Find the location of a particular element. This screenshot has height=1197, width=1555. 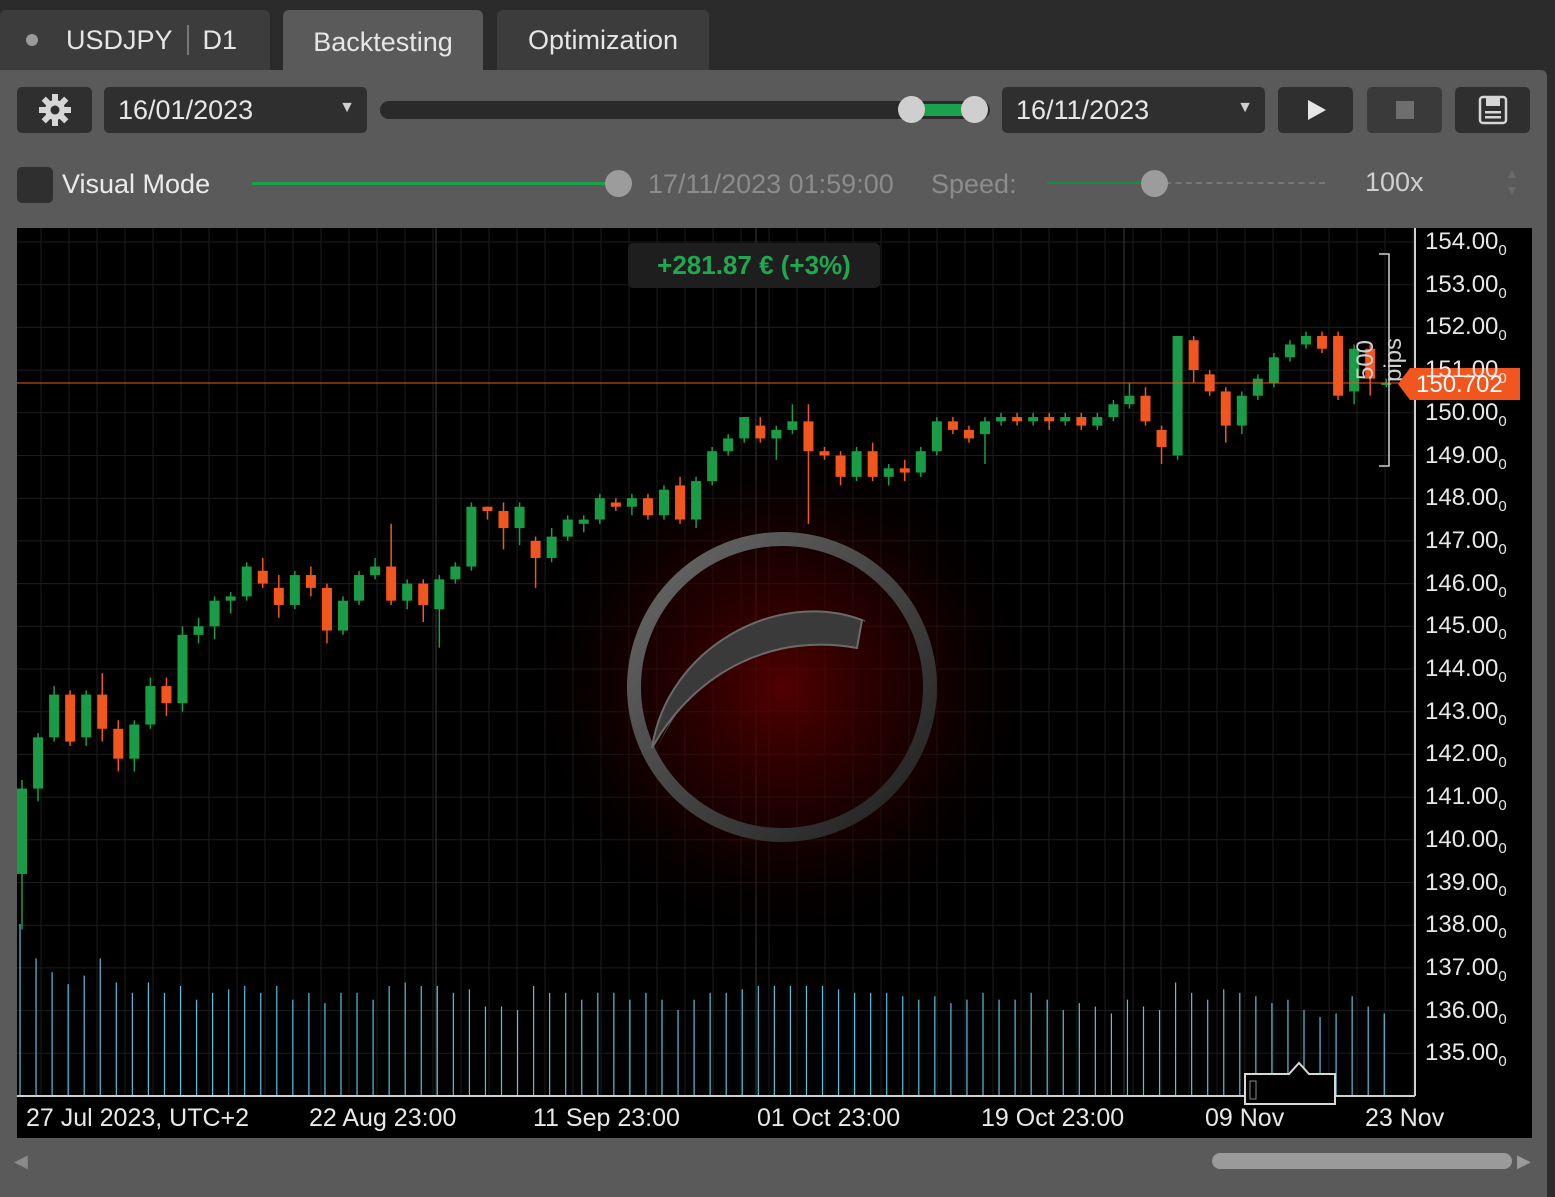

tab-backtesting-label: Backtesting is located at coordinates (383, 41).